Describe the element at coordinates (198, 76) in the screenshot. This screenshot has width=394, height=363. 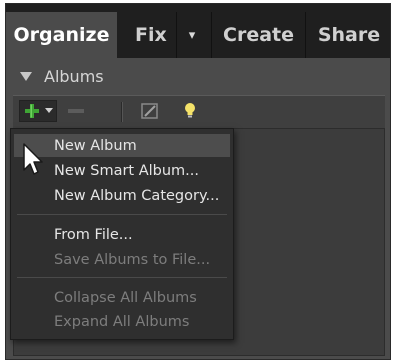
I see `albums-panel-header: Albums` at that location.